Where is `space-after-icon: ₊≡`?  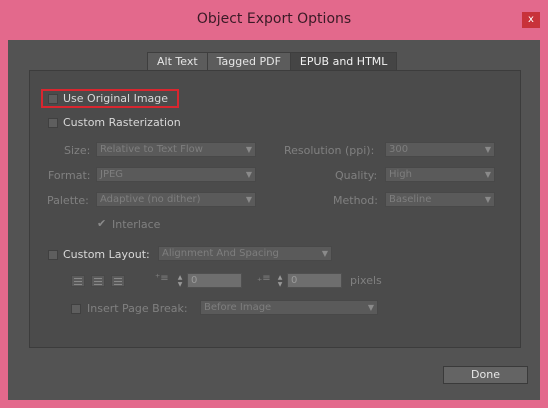
space-after-icon: ₊≡ is located at coordinates (264, 278).